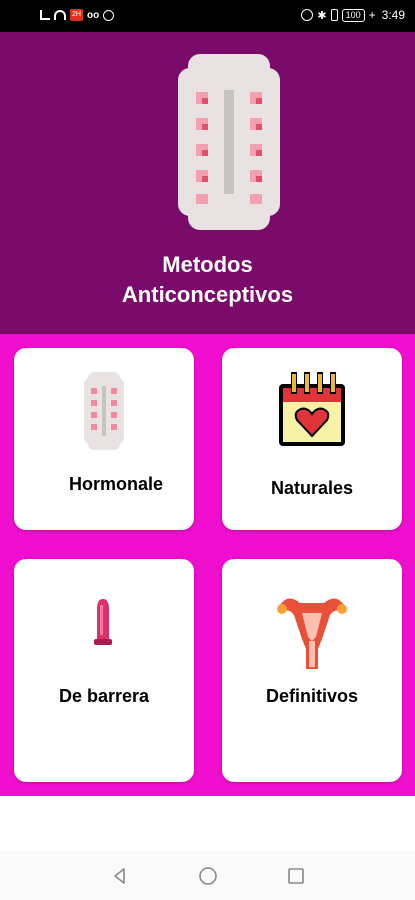 The image size is (415, 900). Describe the element at coordinates (104, 411) in the screenshot. I see `pill-pack-icon` at that location.